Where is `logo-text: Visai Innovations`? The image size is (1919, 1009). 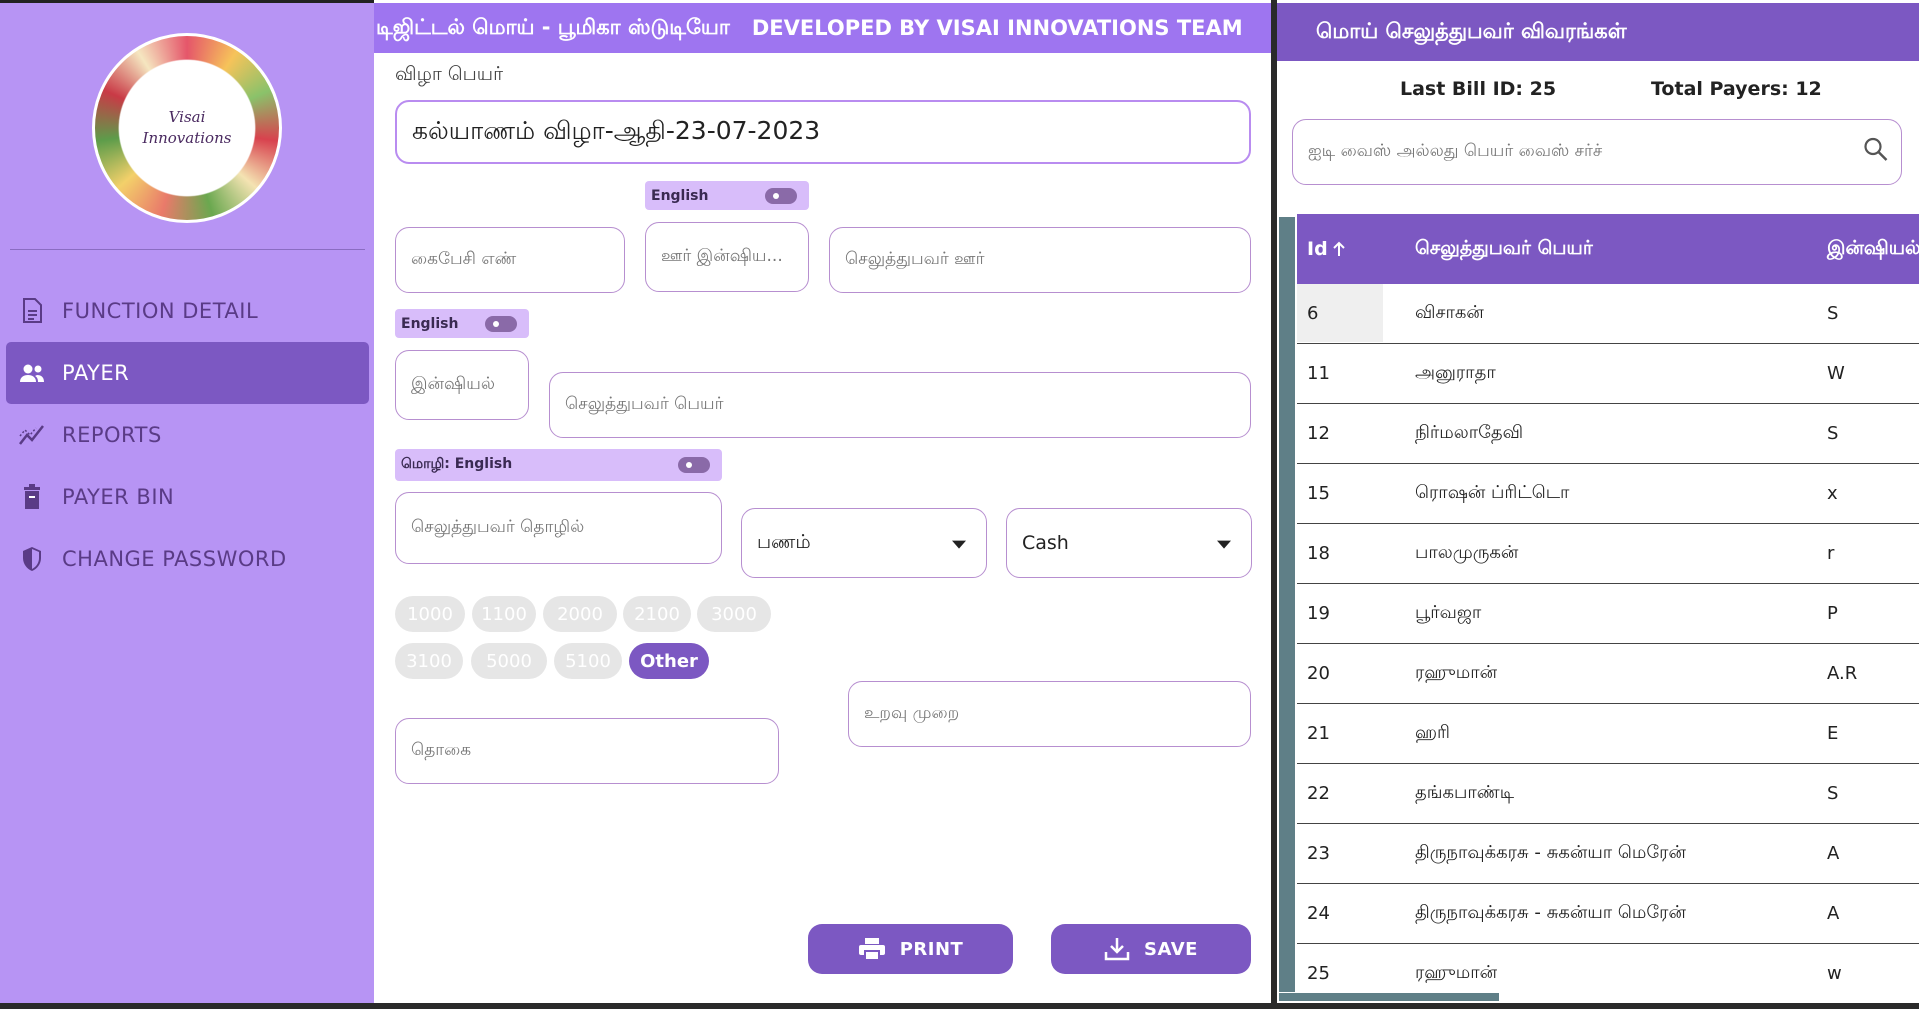 logo-text: Visai Innovations is located at coordinates (187, 128).